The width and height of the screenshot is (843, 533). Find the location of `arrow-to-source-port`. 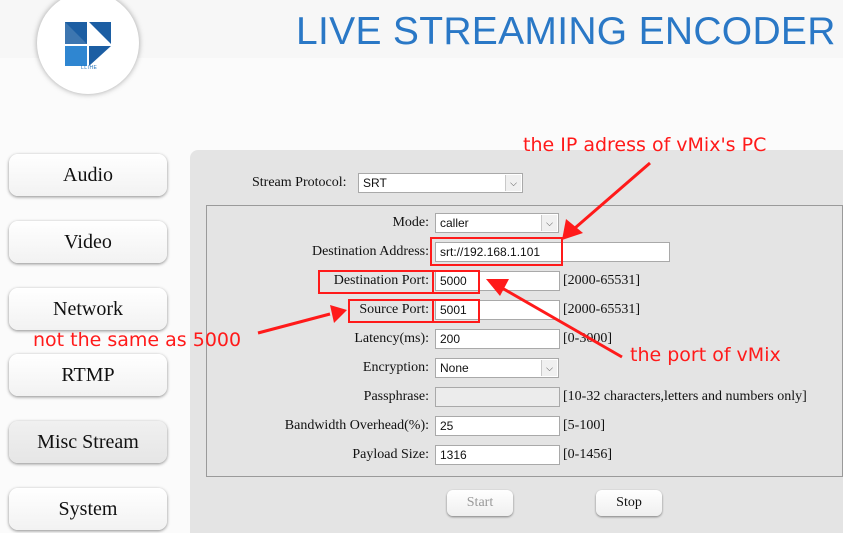

arrow-to-source-port is located at coordinates (294, 323).